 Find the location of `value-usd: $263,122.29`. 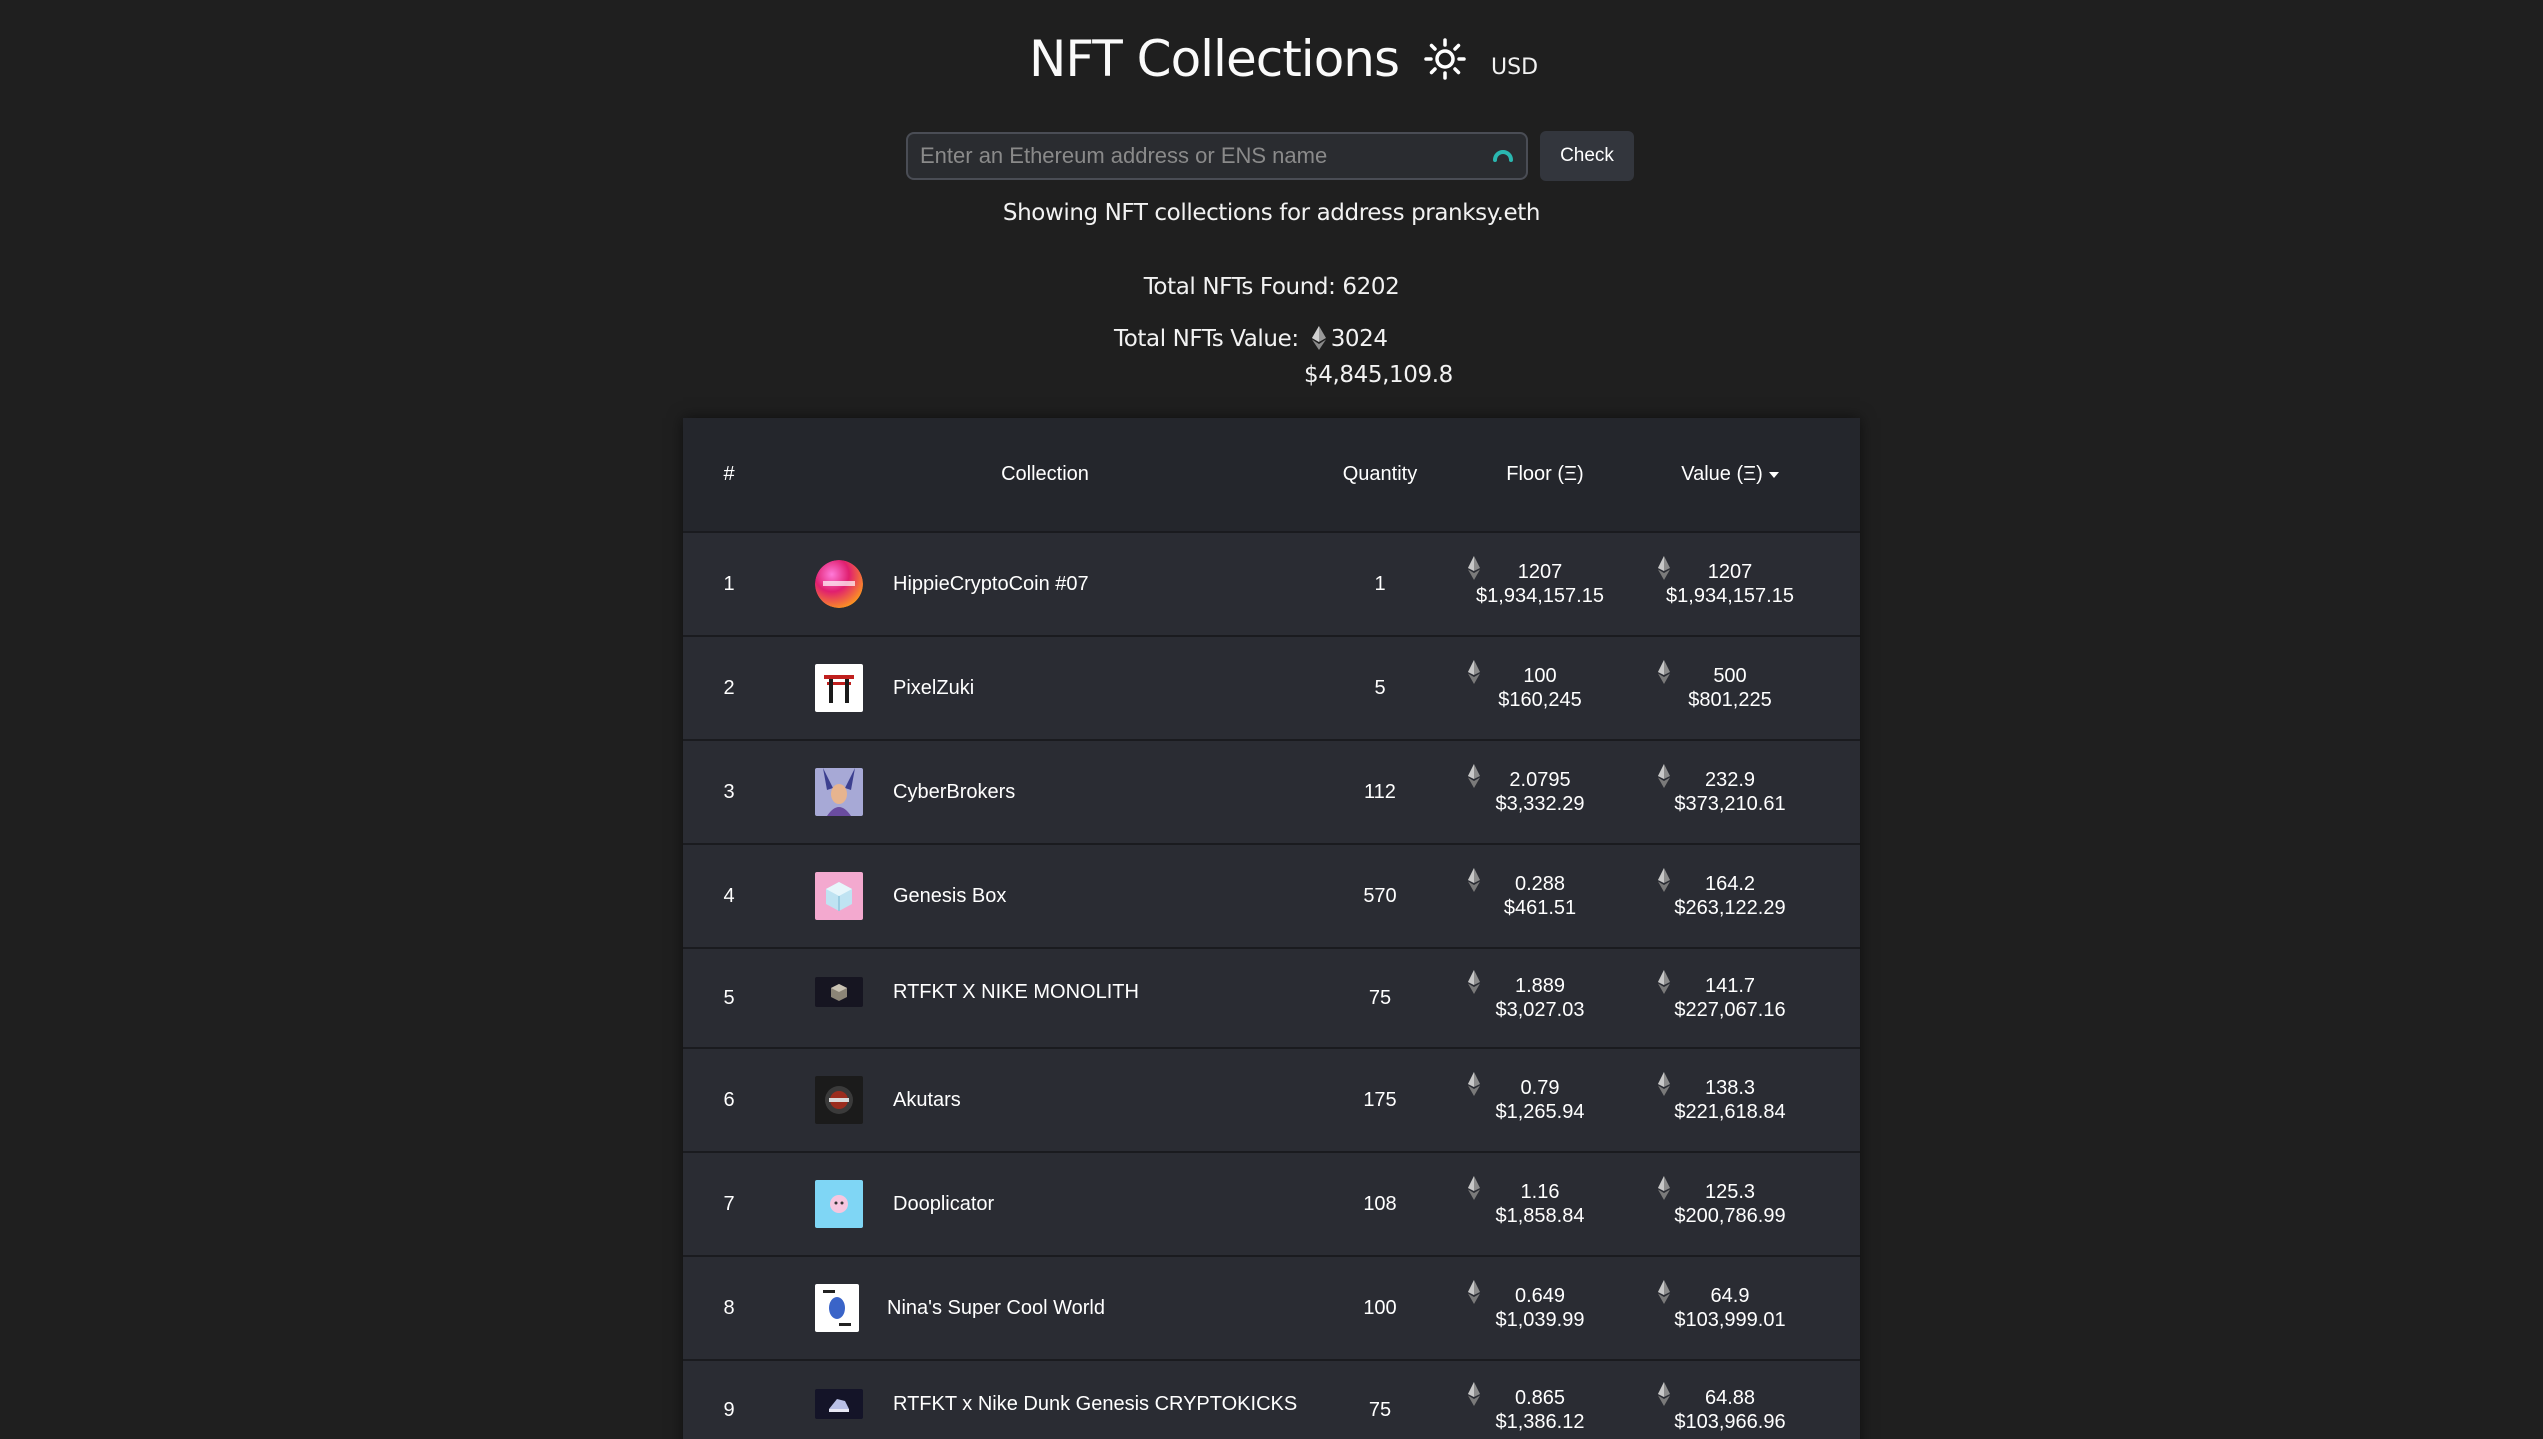

value-usd: $263,122.29 is located at coordinates (1730, 908).